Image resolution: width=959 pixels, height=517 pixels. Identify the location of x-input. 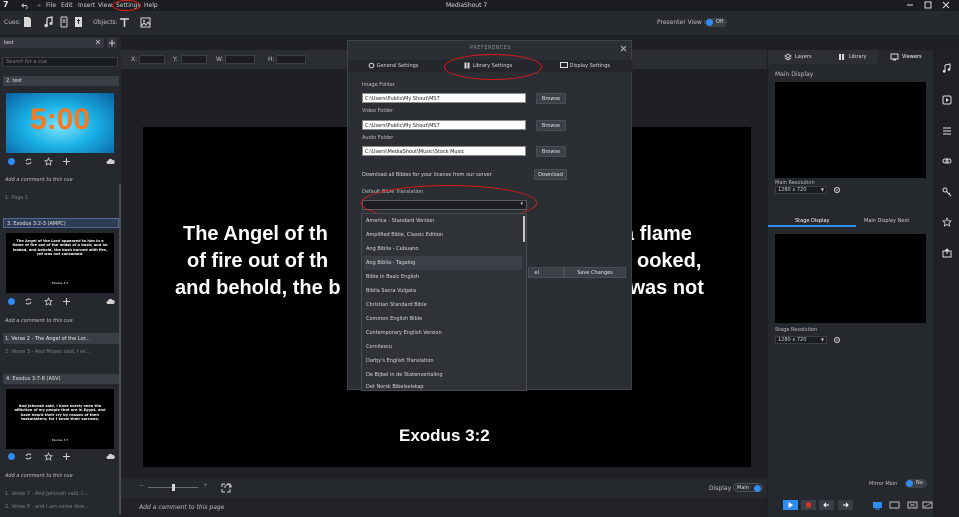
(152, 59).